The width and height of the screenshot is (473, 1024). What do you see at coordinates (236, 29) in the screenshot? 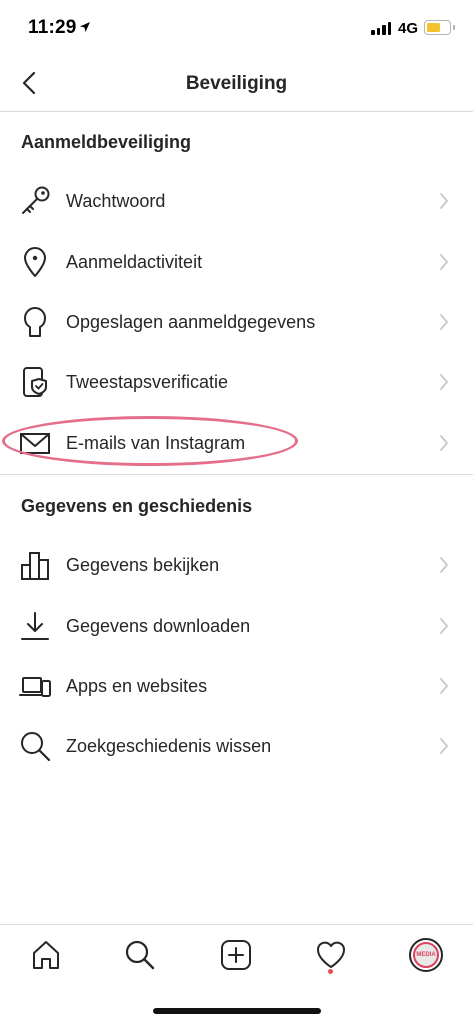
I see `status-bar: 11:29 4G` at bounding box center [236, 29].